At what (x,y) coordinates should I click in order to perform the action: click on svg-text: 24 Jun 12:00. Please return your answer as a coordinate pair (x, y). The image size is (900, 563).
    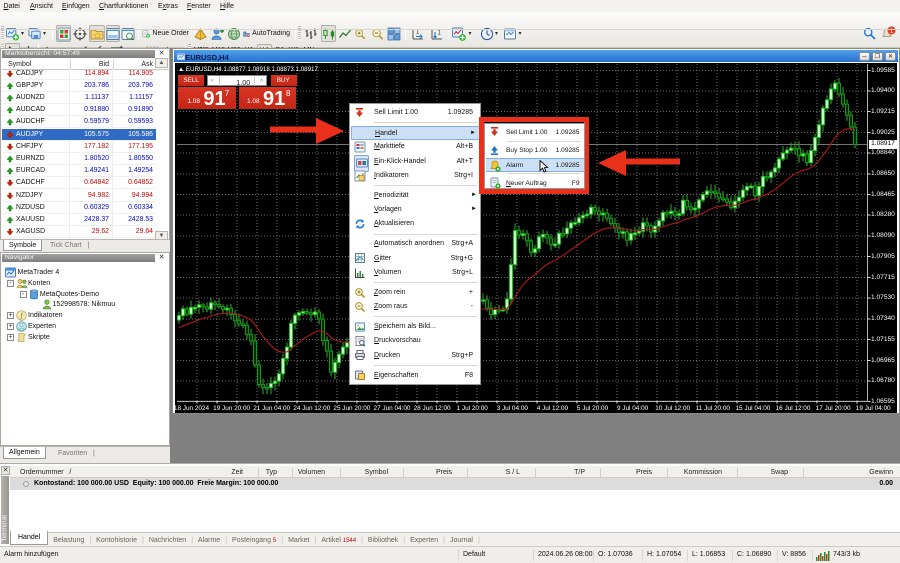
    Looking at the image, I should click on (311, 408).